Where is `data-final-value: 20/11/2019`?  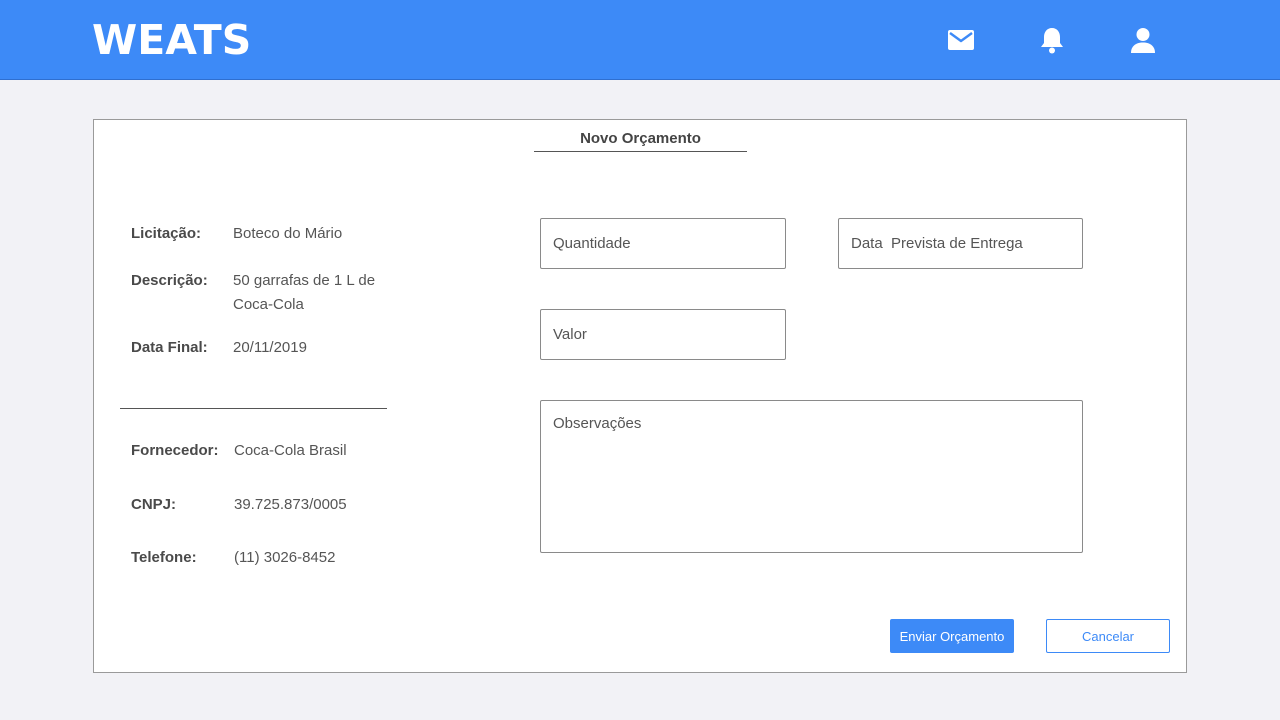
data-final-value: 20/11/2019 is located at coordinates (270, 347).